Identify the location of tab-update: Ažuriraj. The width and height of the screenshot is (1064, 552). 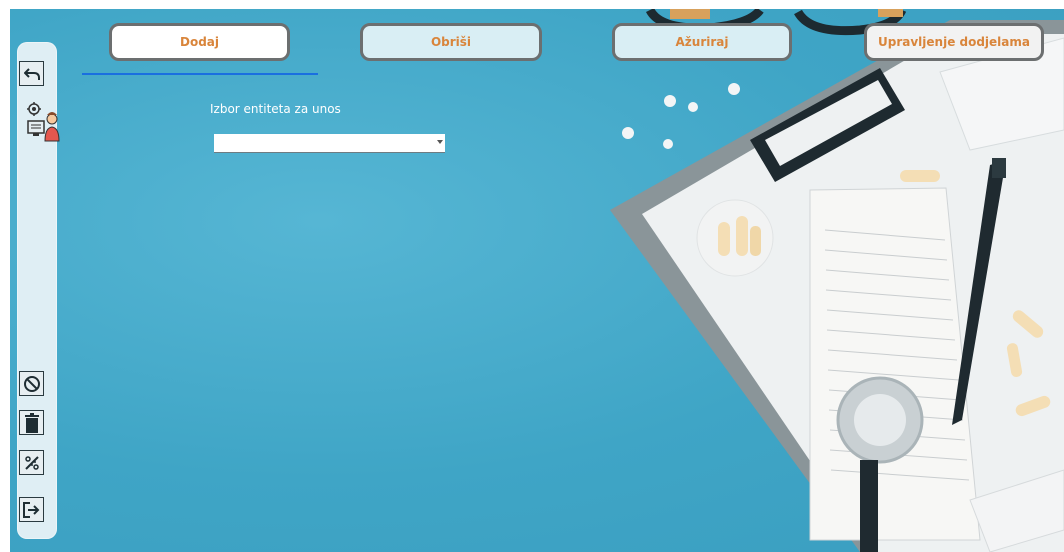
(702, 42).